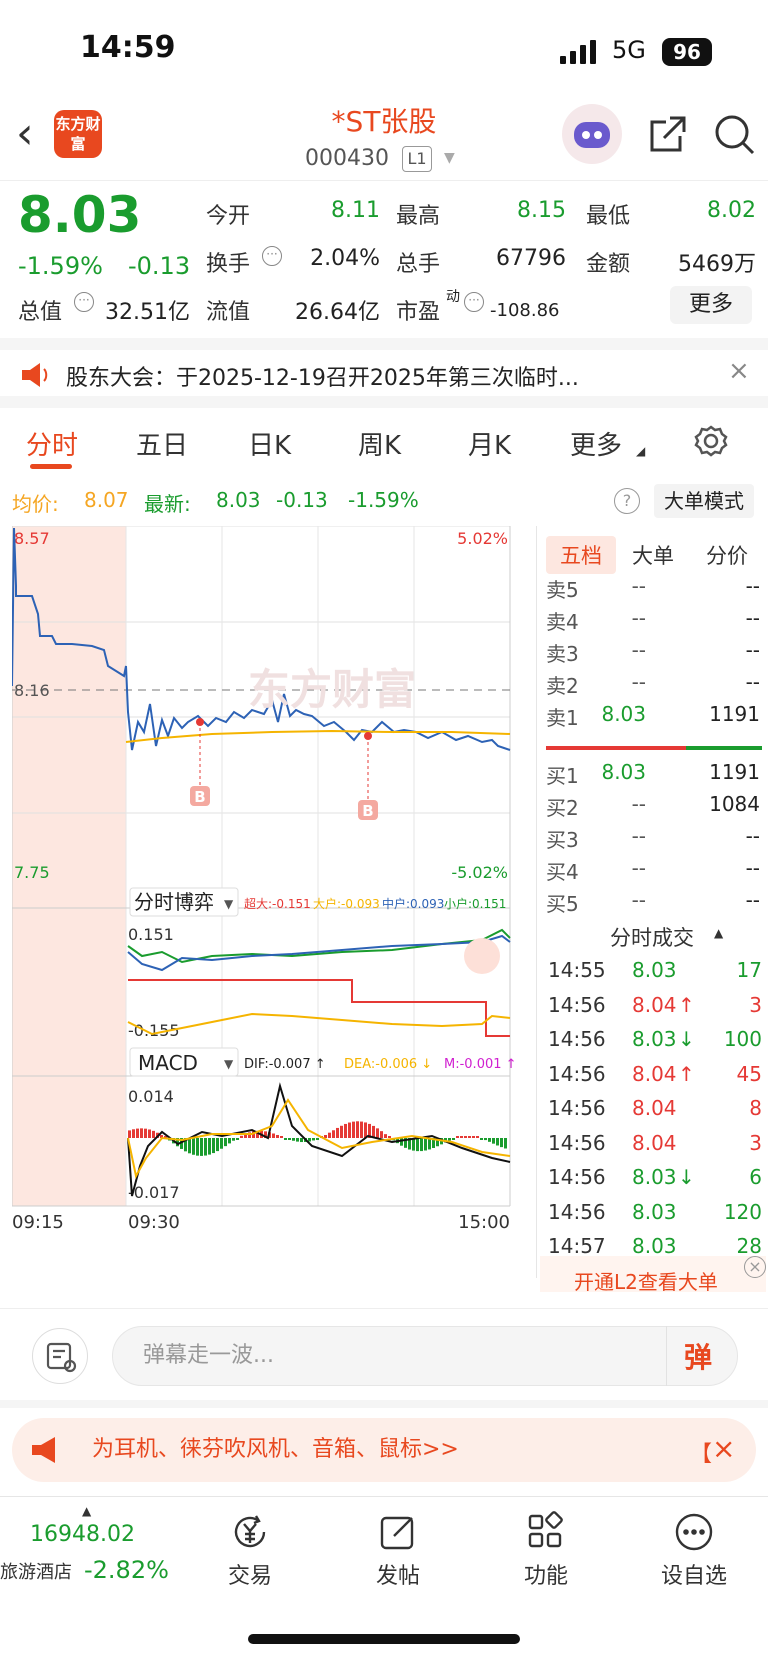  I want to click on ask-row: 卖3 -- --, so click(653, 654).